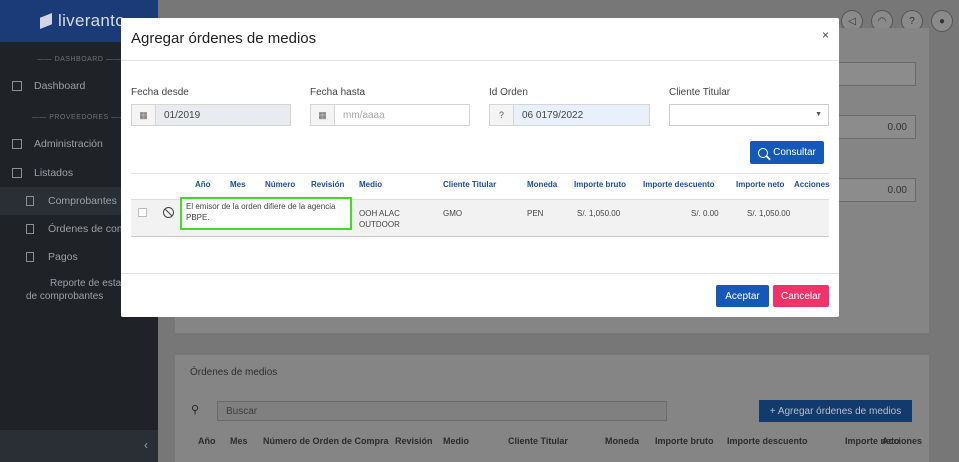 This screenshot has width=959, height=462. What do you see at coordinates (280, 184) in the screenshot?
I see `column-header: Número` at bounding box center [280, 184].